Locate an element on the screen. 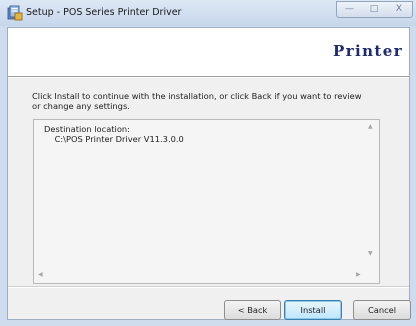  close-button: X is located at coordinates (399, 9).